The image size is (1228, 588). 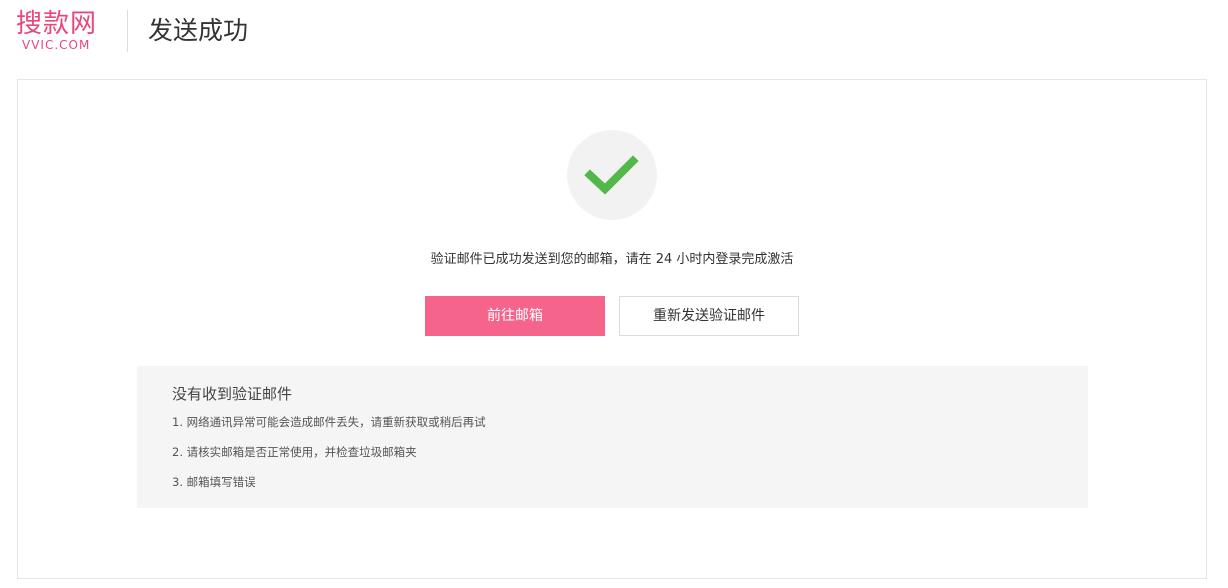 I want to click on logo-domain: VVIC.COM, so click(x=56, y=45).